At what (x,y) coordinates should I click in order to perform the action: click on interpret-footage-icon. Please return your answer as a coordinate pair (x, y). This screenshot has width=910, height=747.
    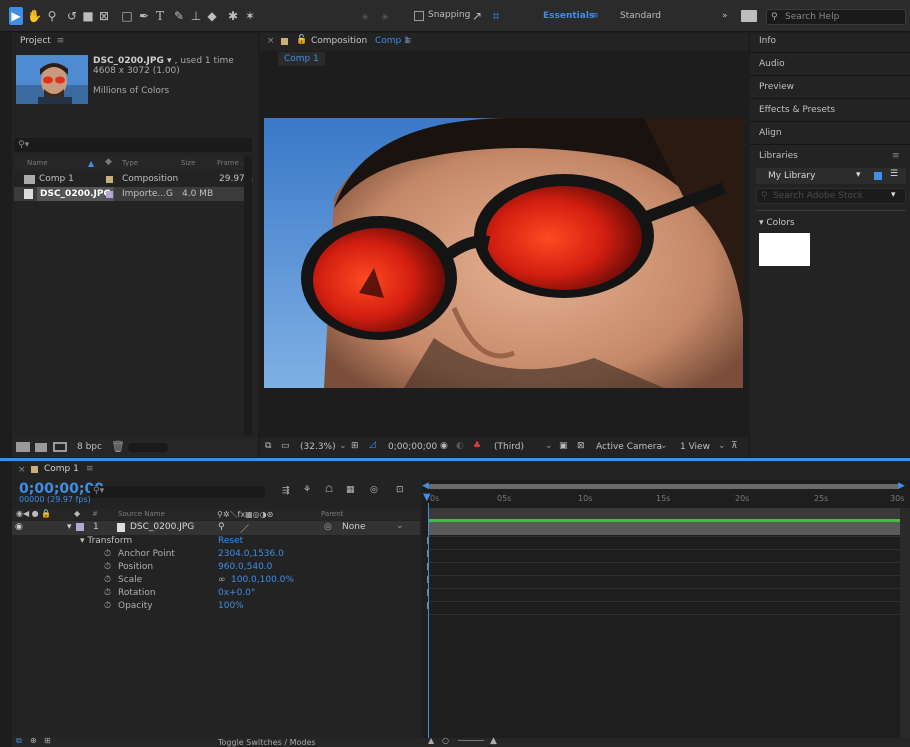
    Looking at the image, I should click on (23, 447).